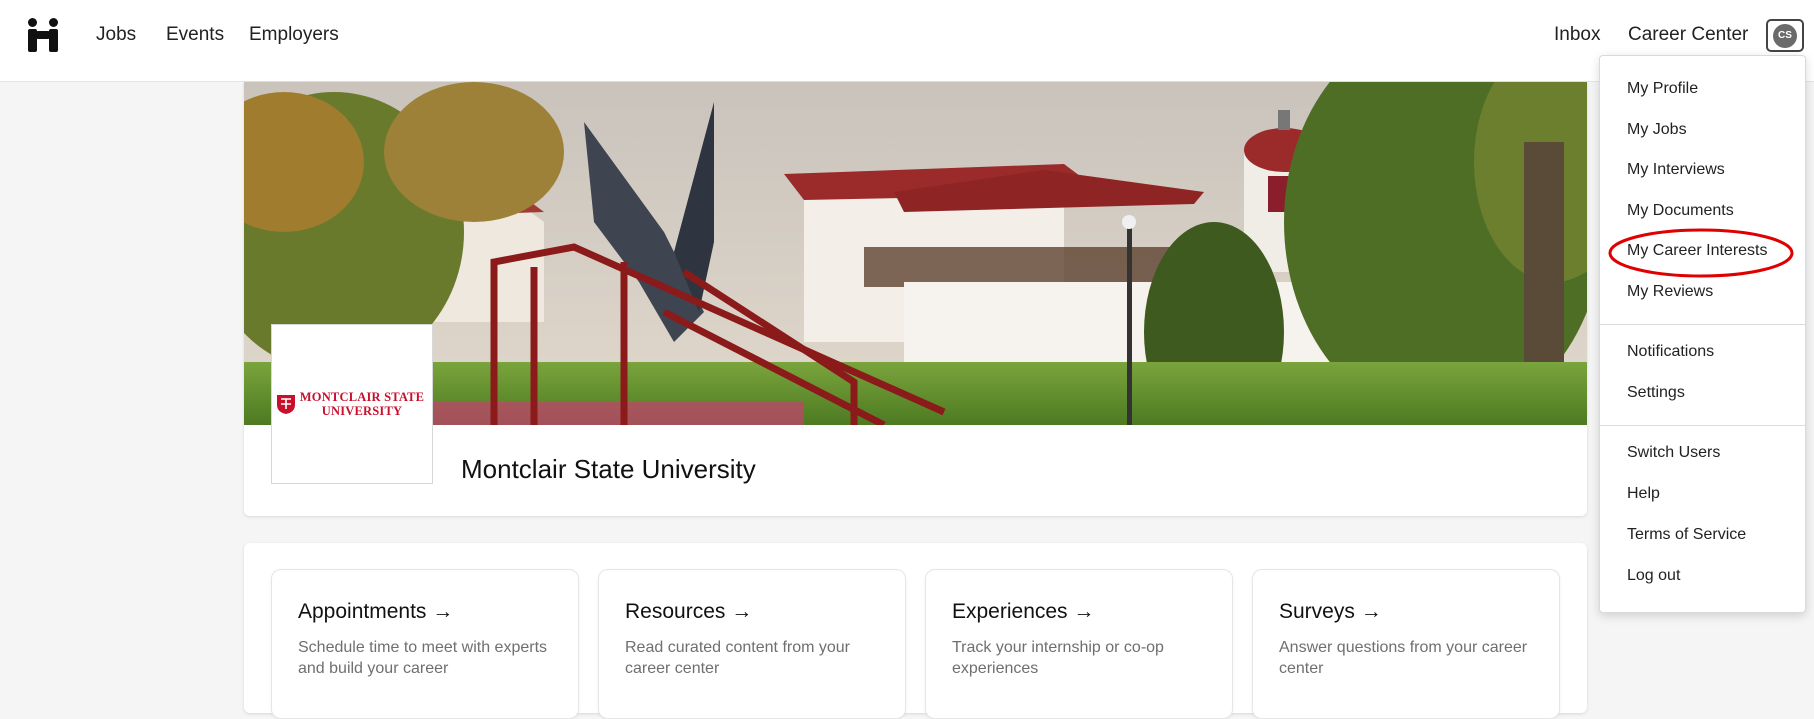 The height and width of the screenshot is (719, 1814). Describe the element at coordinates (1653, 576) in the screenshot. I see `menu-item-log-out: Log out` at that location.